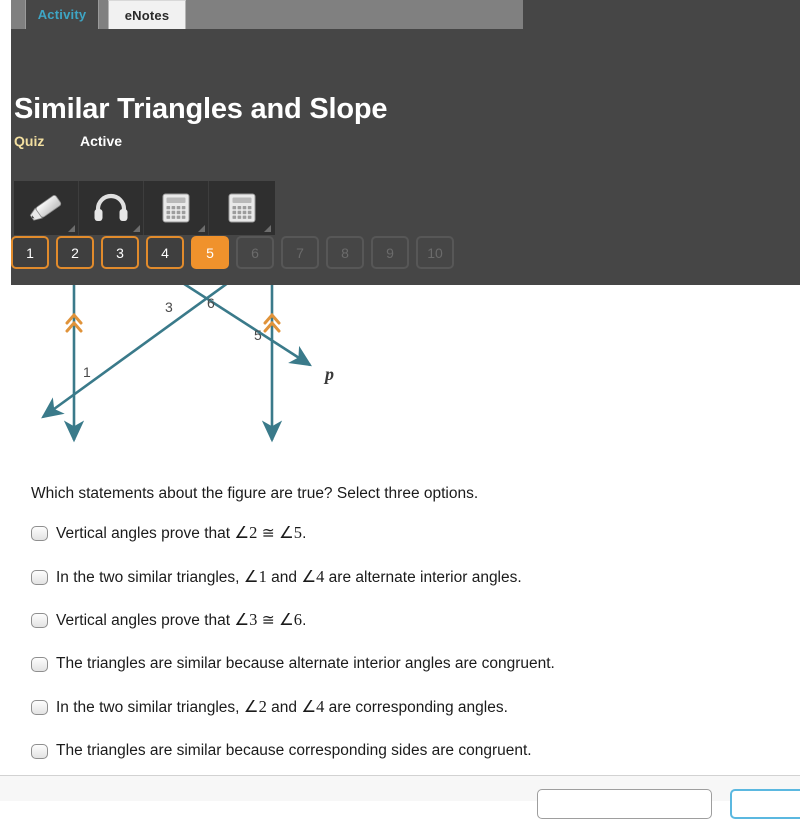 This screenshot has width=800, height=819. I want to click on line-label-p: p, so click(328, 374).